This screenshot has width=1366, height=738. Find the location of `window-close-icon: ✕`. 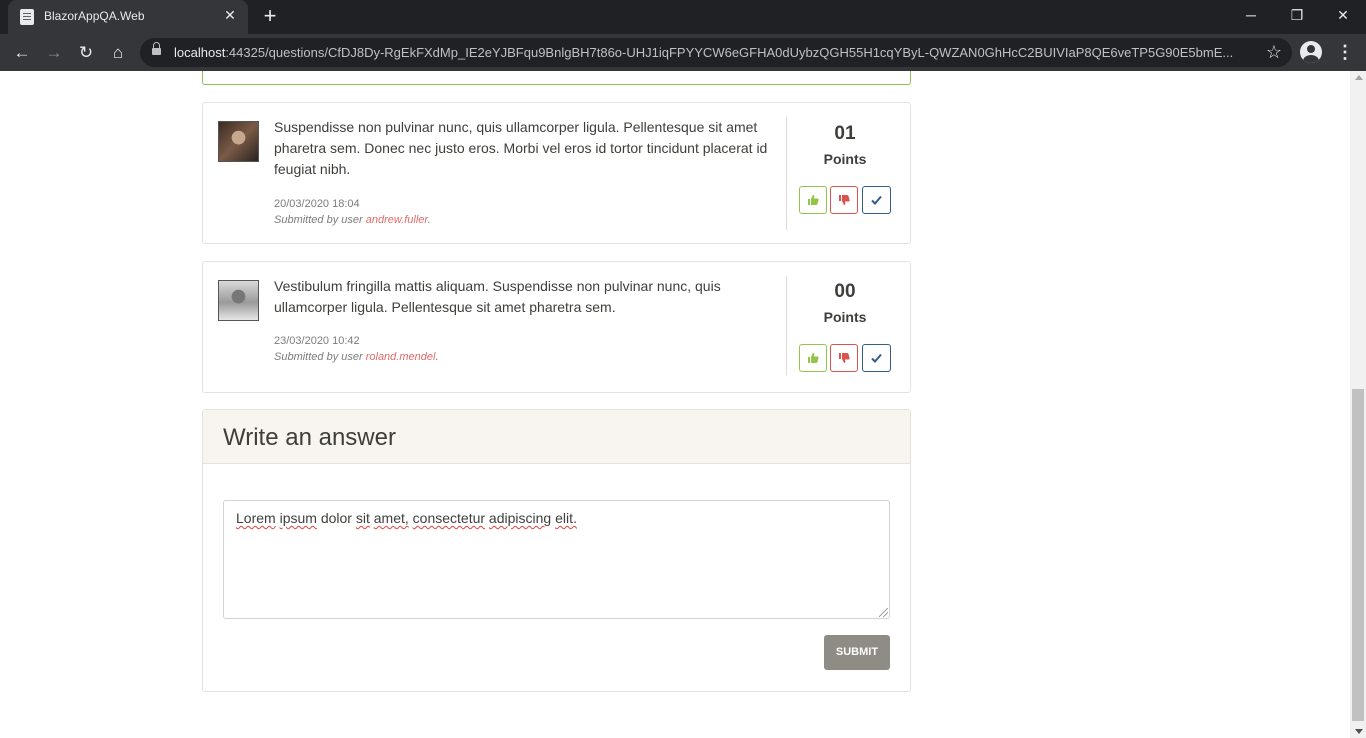

window-close-icon: ✕ is located at coordinates (1343, 15).